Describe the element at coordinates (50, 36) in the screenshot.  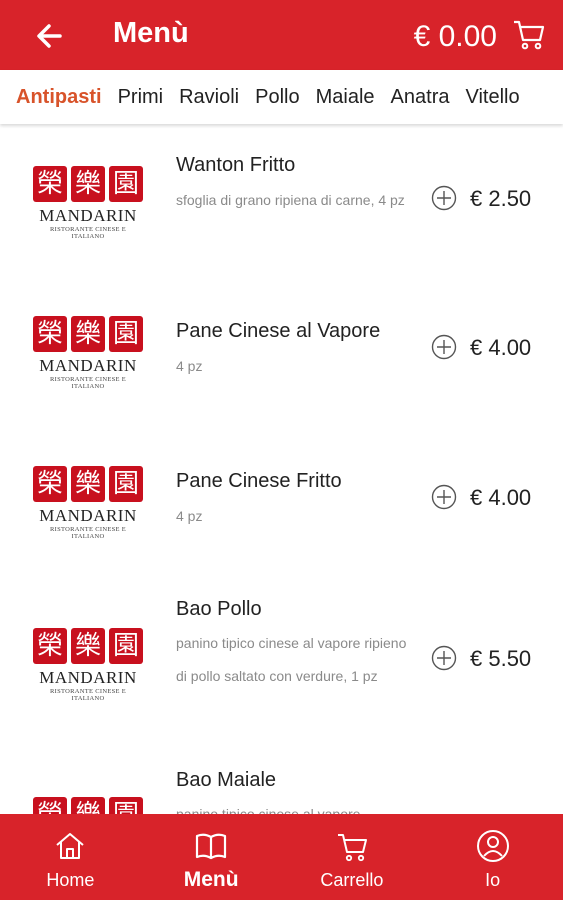
I see `back-arrow-icon` at that location.